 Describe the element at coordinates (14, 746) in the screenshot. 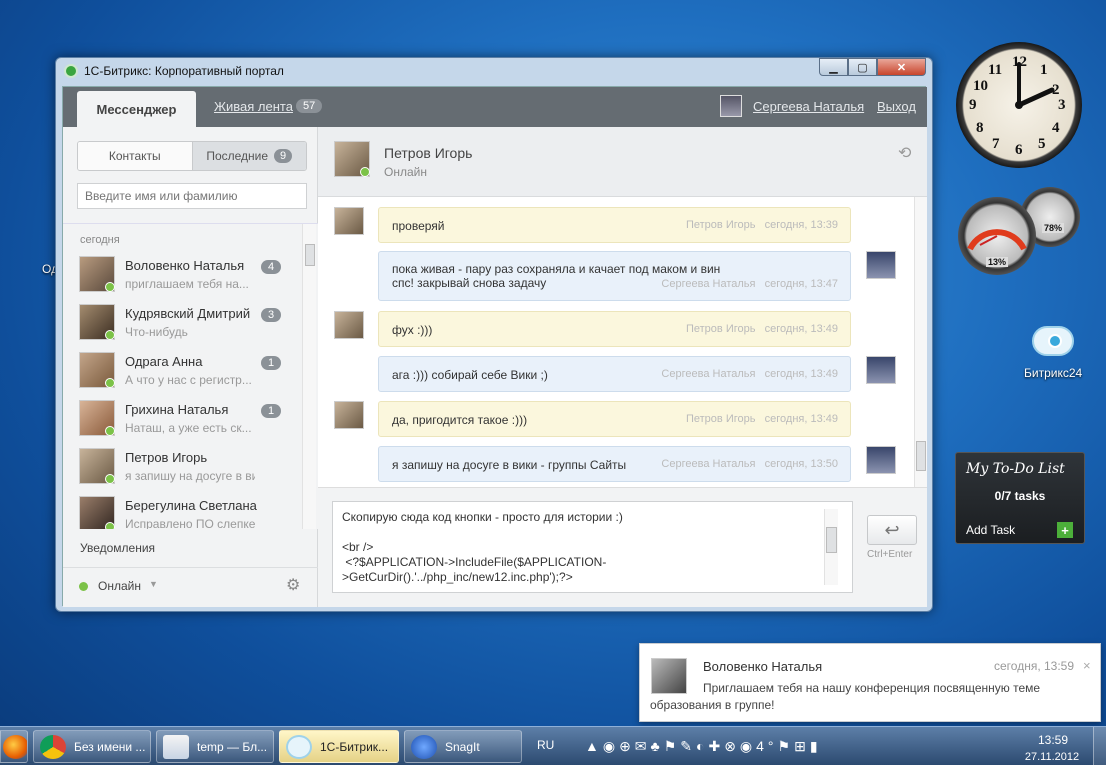

I see `firefox-taskbar-button` at that location.